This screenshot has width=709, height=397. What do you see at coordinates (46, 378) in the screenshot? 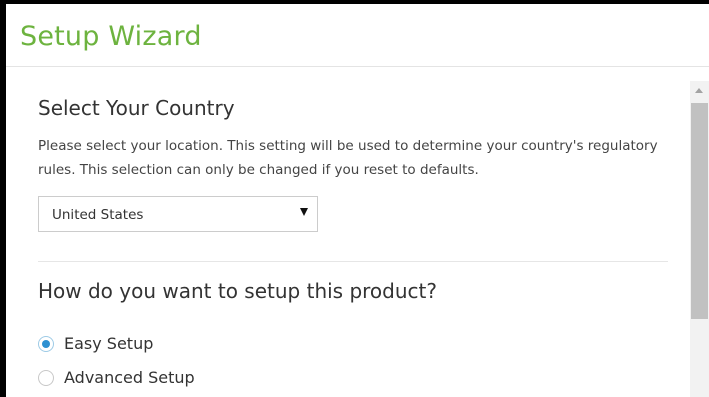
I see `advanced-setup-radio` at bounding box center [46, 378].